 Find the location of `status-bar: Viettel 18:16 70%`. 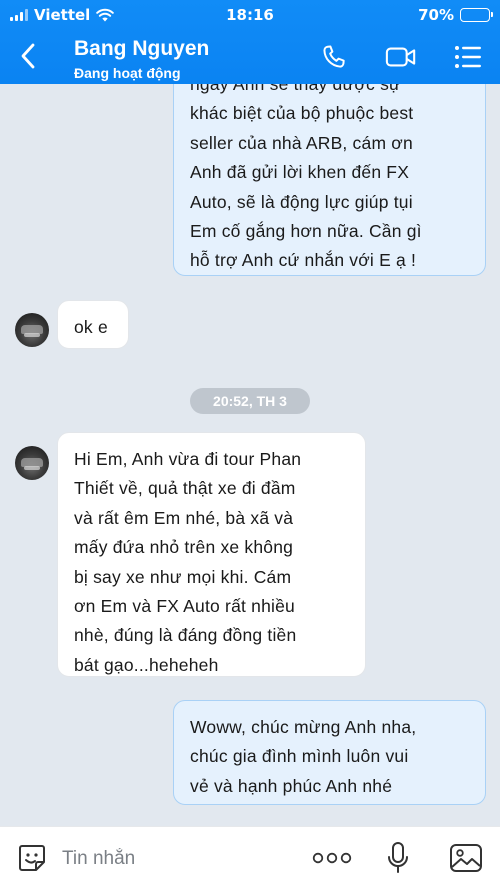

status-bar: Viettel 18:16 70% is located at coordinates (250, 15).